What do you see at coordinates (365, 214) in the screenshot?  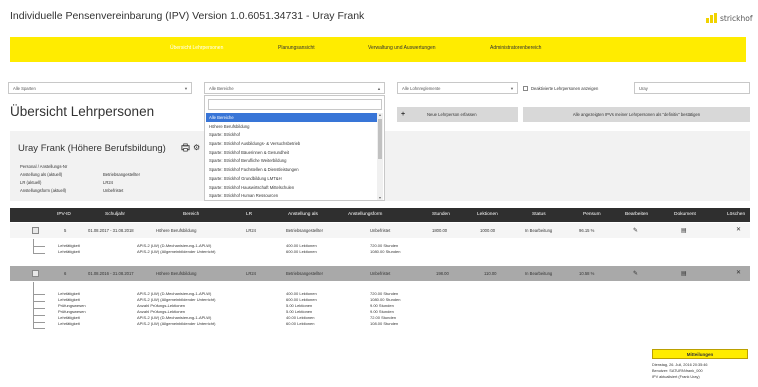 I see `th-anstellungsform: Anstellungsform` at bounding box center [365, 214].